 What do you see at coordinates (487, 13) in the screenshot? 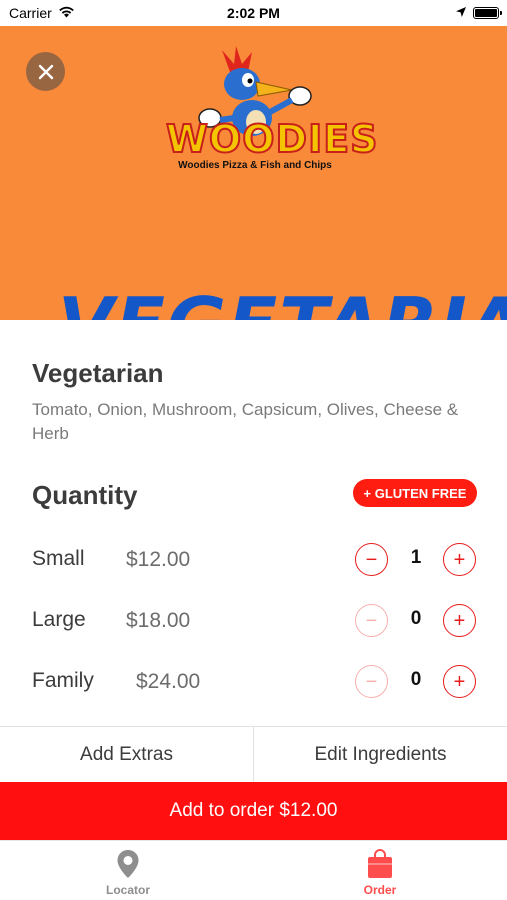
I see `battery-icon` at bounding box center [487, 13].